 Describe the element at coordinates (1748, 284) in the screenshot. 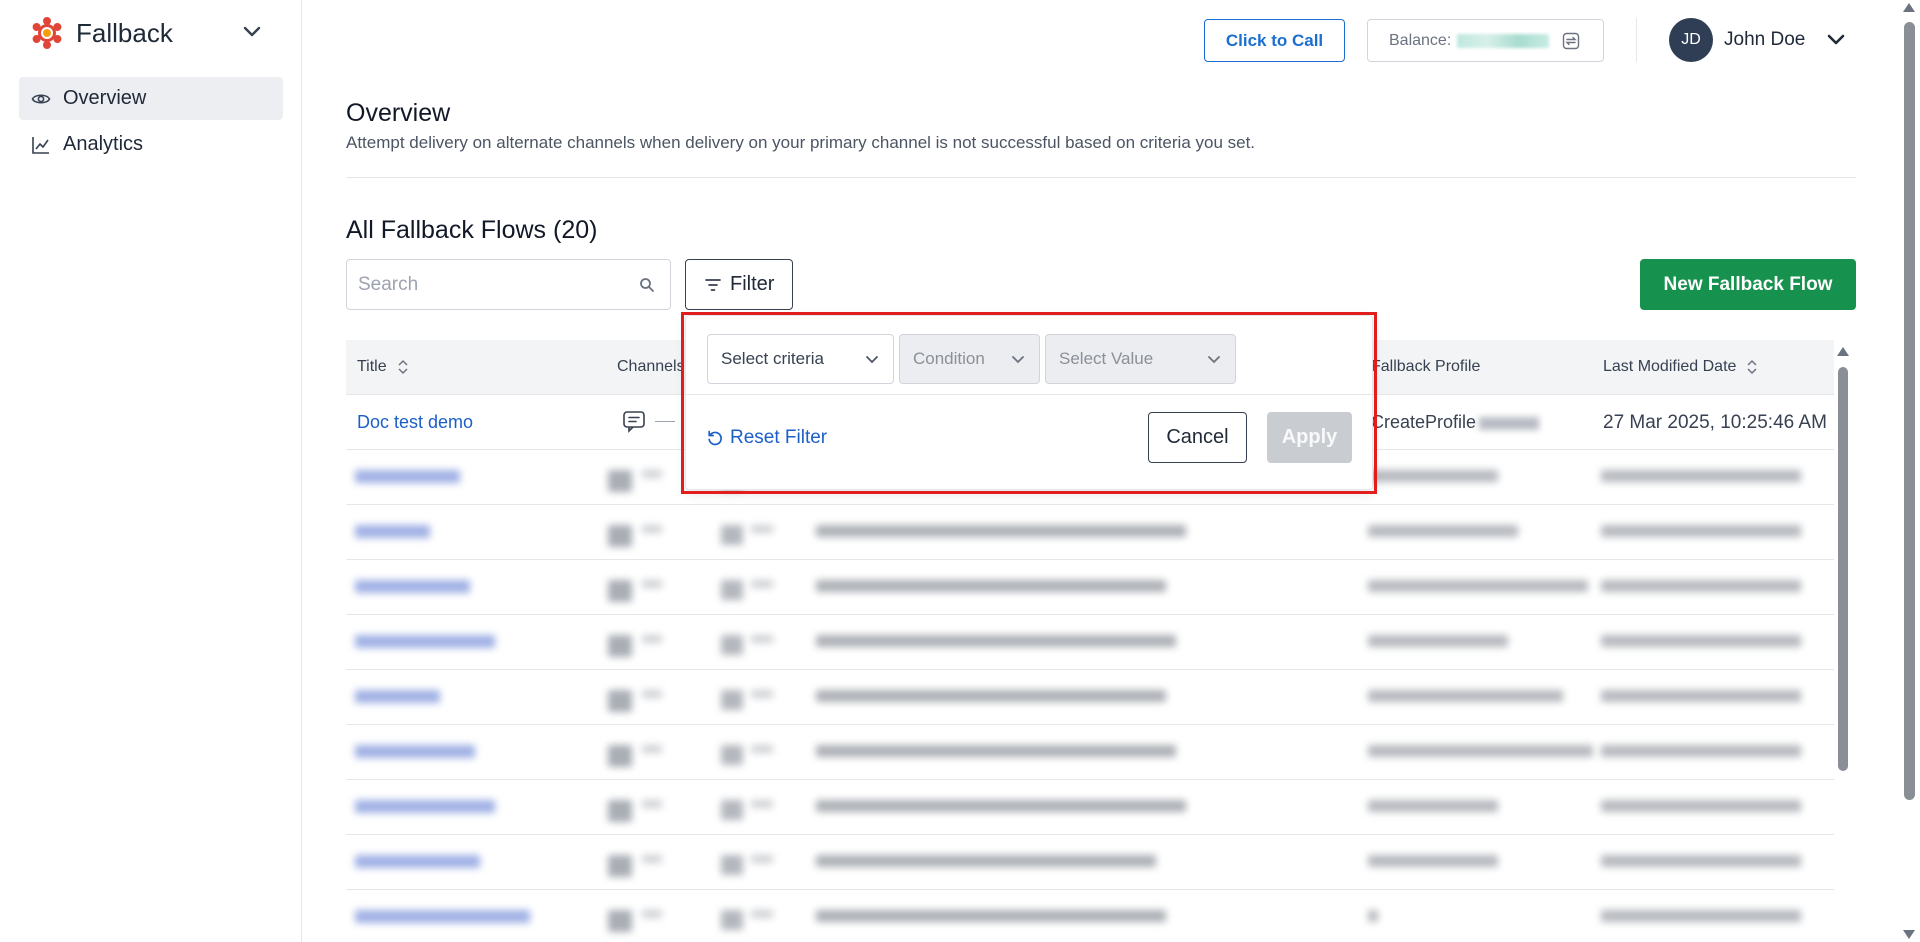

I see `new-fallback-flow-button: New Fallback Flow` at that location.